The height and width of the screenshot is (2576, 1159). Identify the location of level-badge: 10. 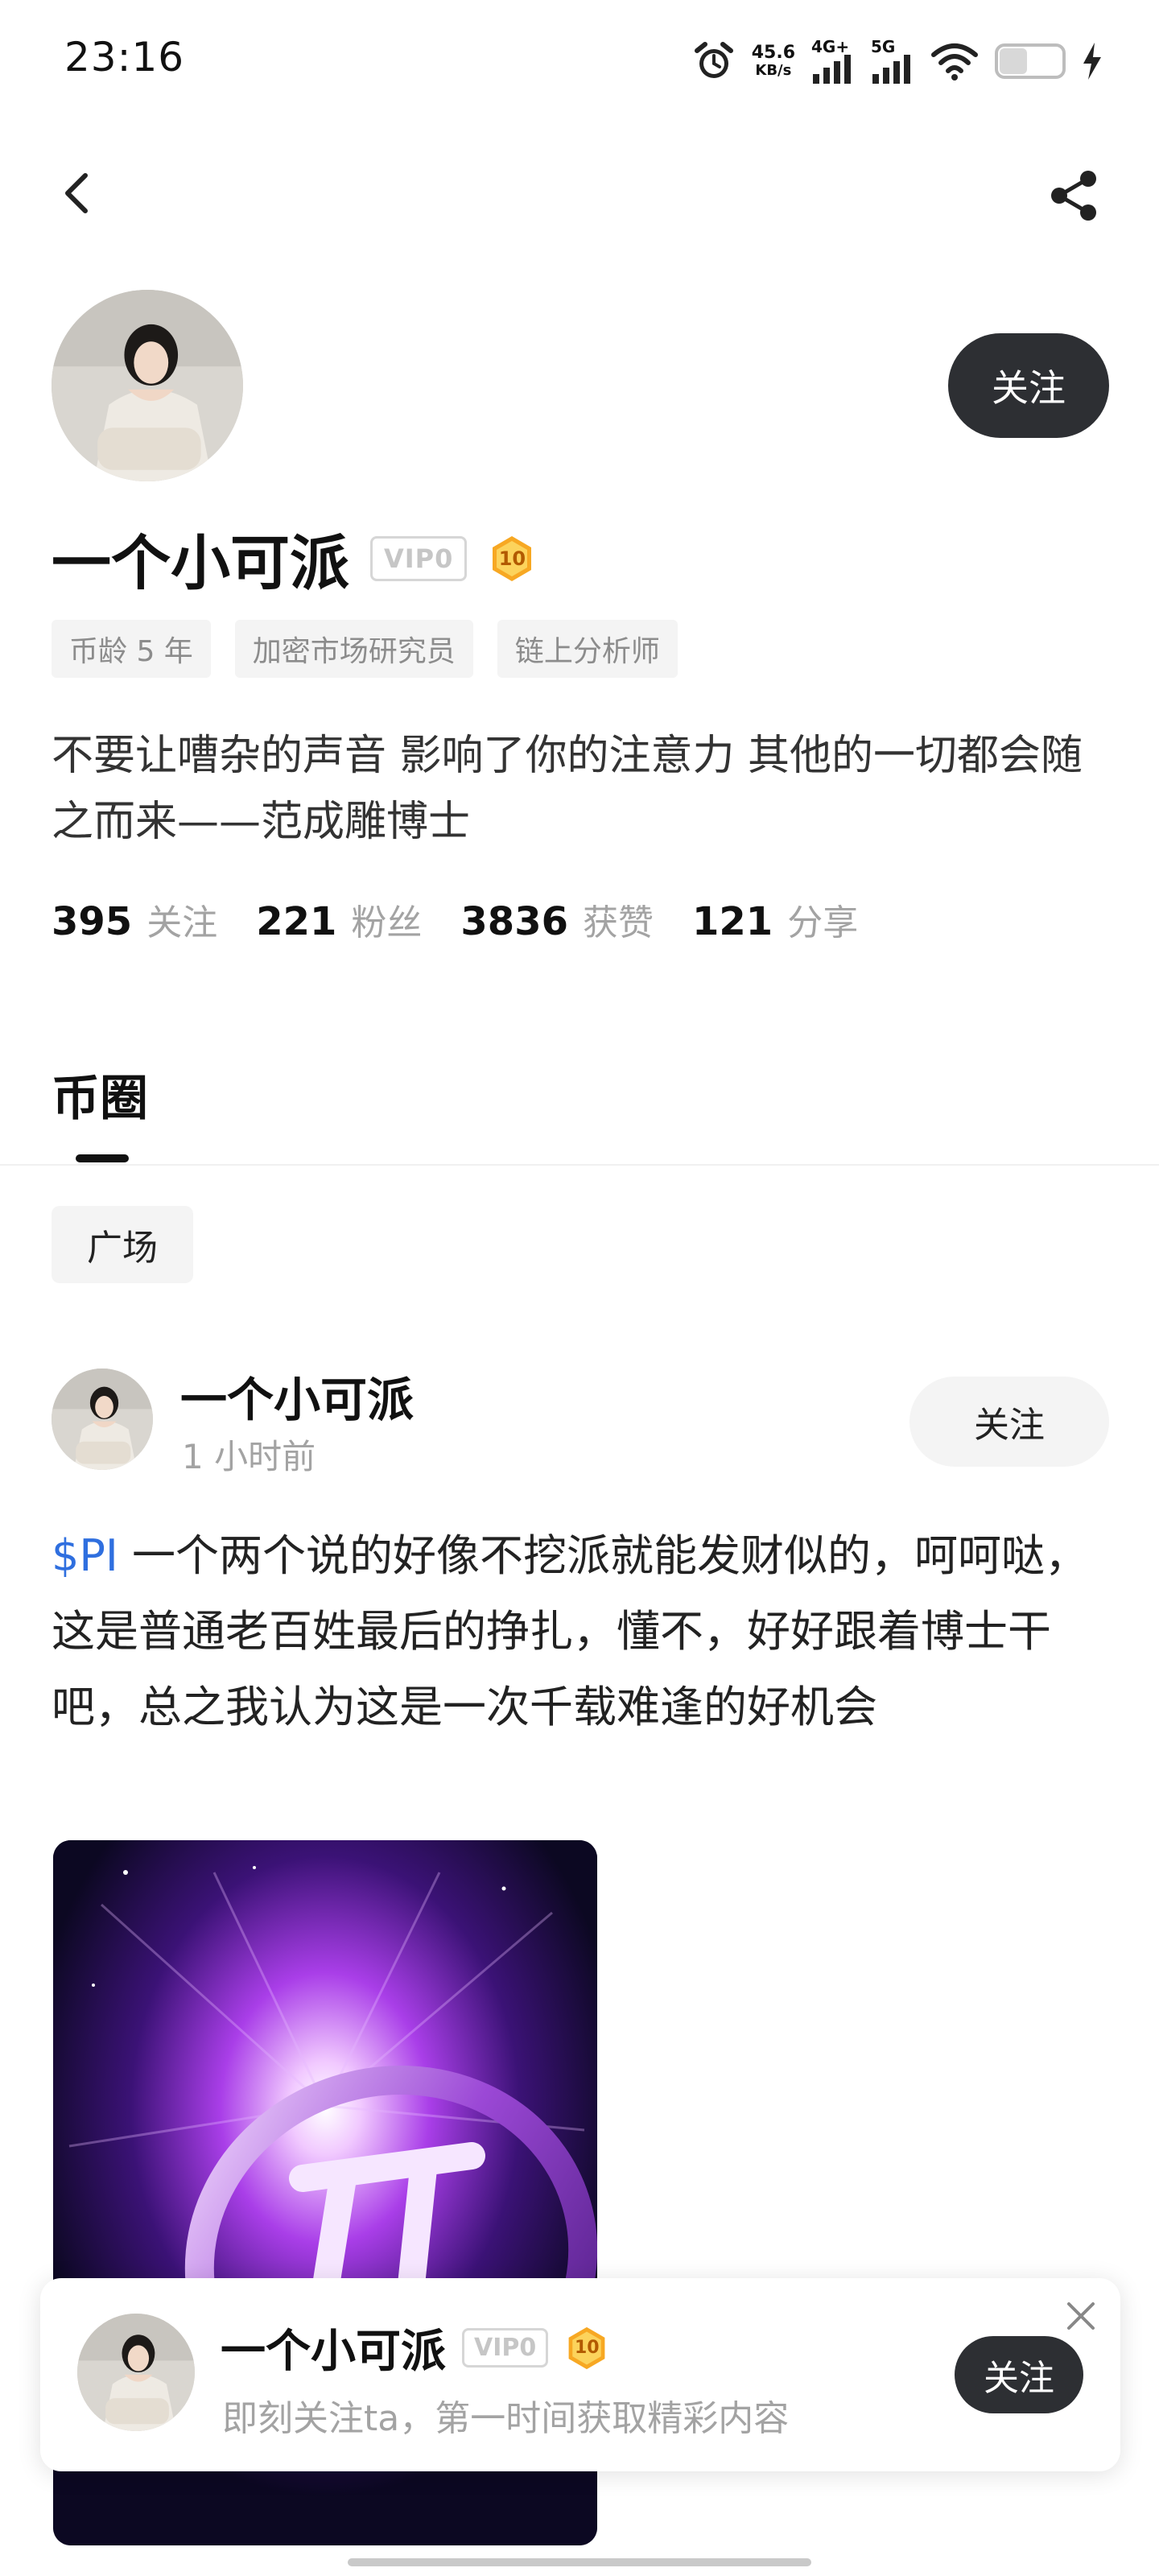
(512, 559).